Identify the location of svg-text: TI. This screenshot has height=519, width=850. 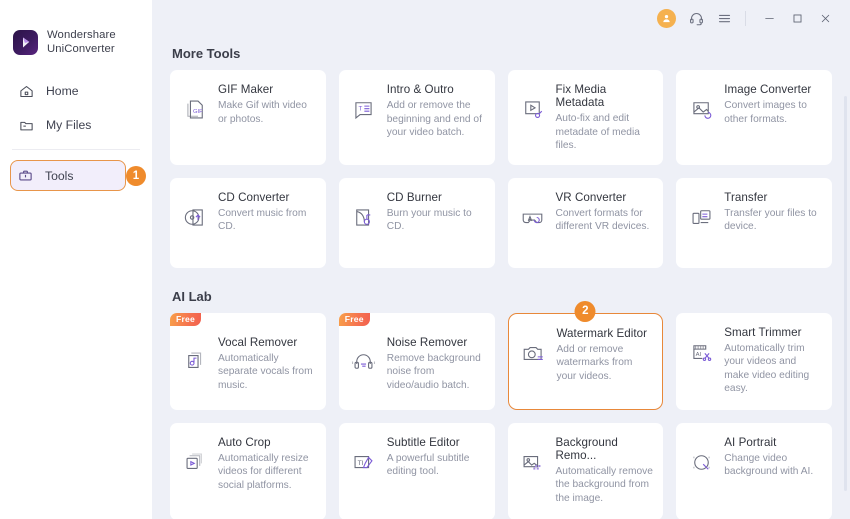
(361, 463).